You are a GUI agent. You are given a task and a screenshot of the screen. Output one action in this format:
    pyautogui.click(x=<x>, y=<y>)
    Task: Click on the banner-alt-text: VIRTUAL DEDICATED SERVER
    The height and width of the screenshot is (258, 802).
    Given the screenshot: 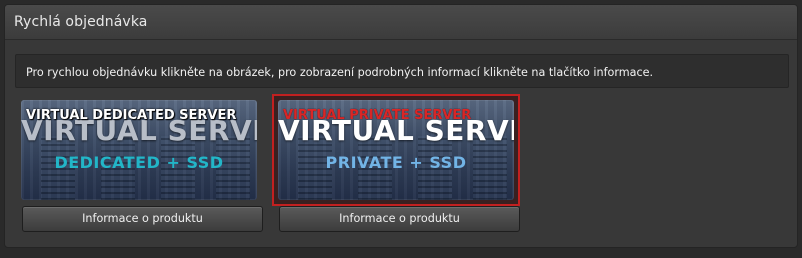 What is the action you would take?
    pyautogui.click(x=131, y=115)
    